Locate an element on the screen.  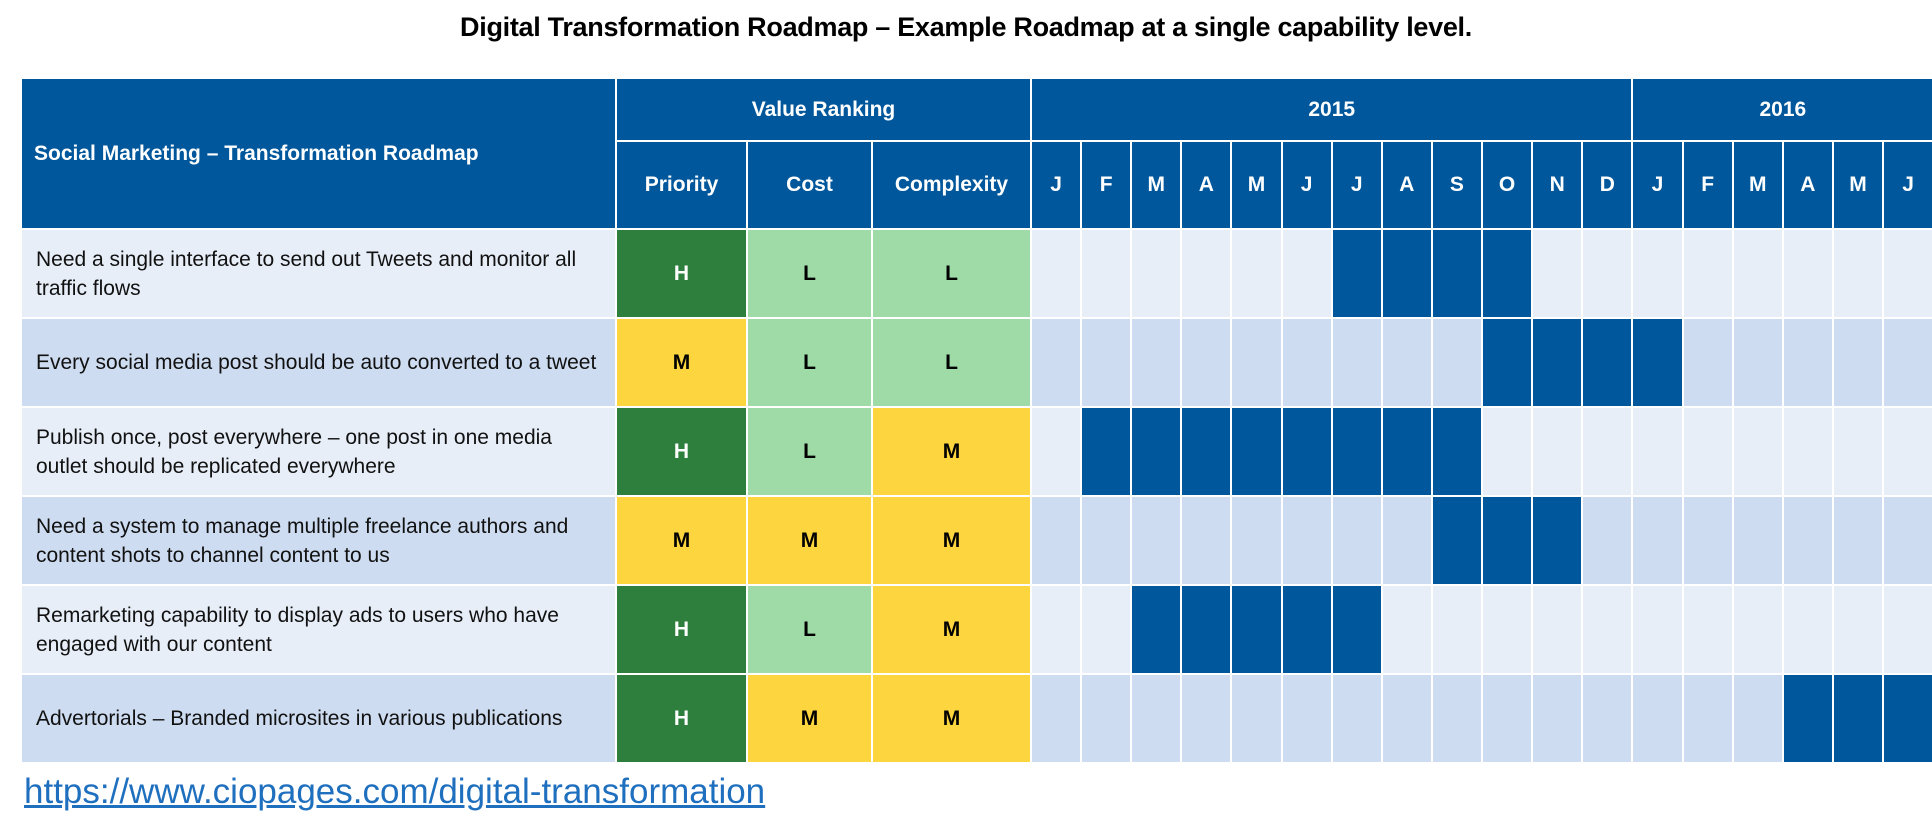
month-header: A is located at coordinates (1807, 185).